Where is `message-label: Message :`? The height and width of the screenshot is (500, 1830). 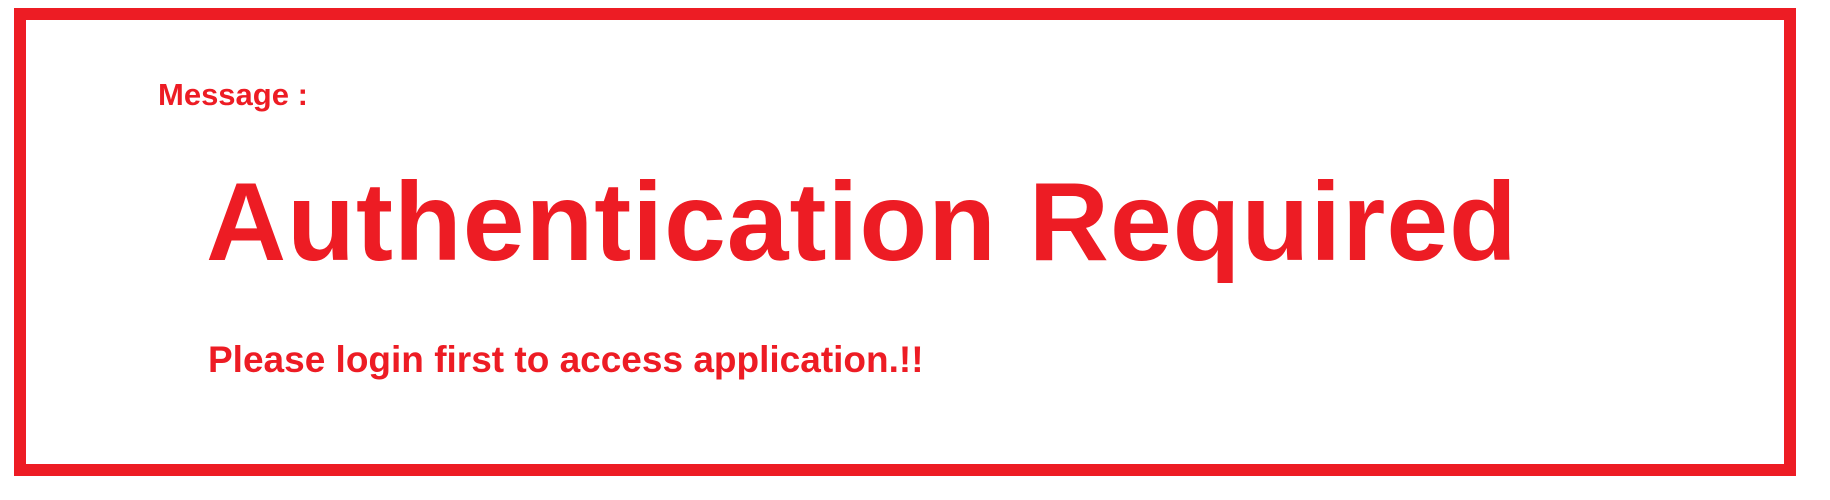 message-label: Message : is located at coordinates (233, 94).